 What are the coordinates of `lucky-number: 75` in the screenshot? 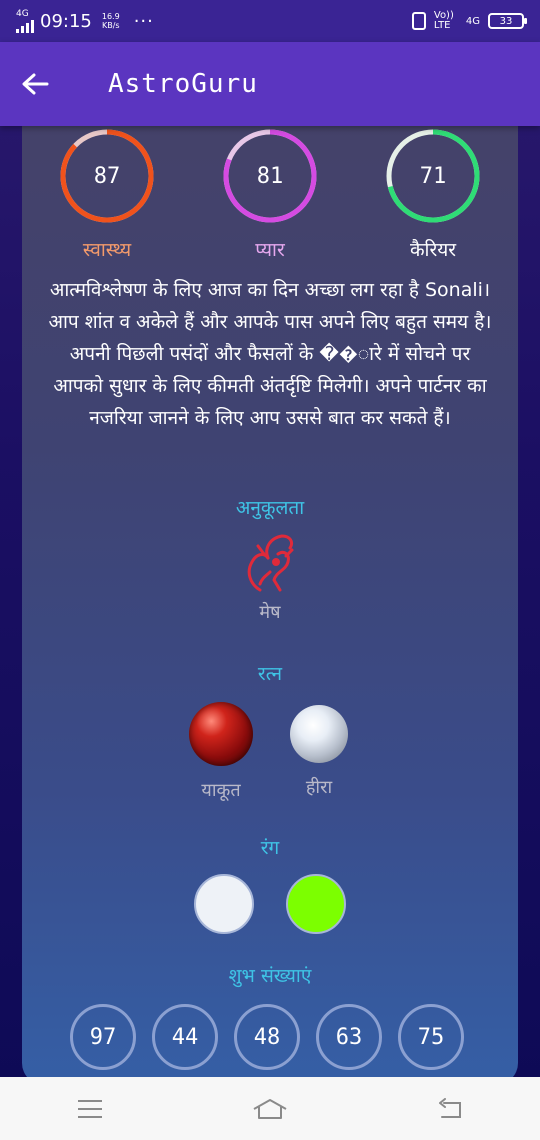 It's located at (431, 1037).